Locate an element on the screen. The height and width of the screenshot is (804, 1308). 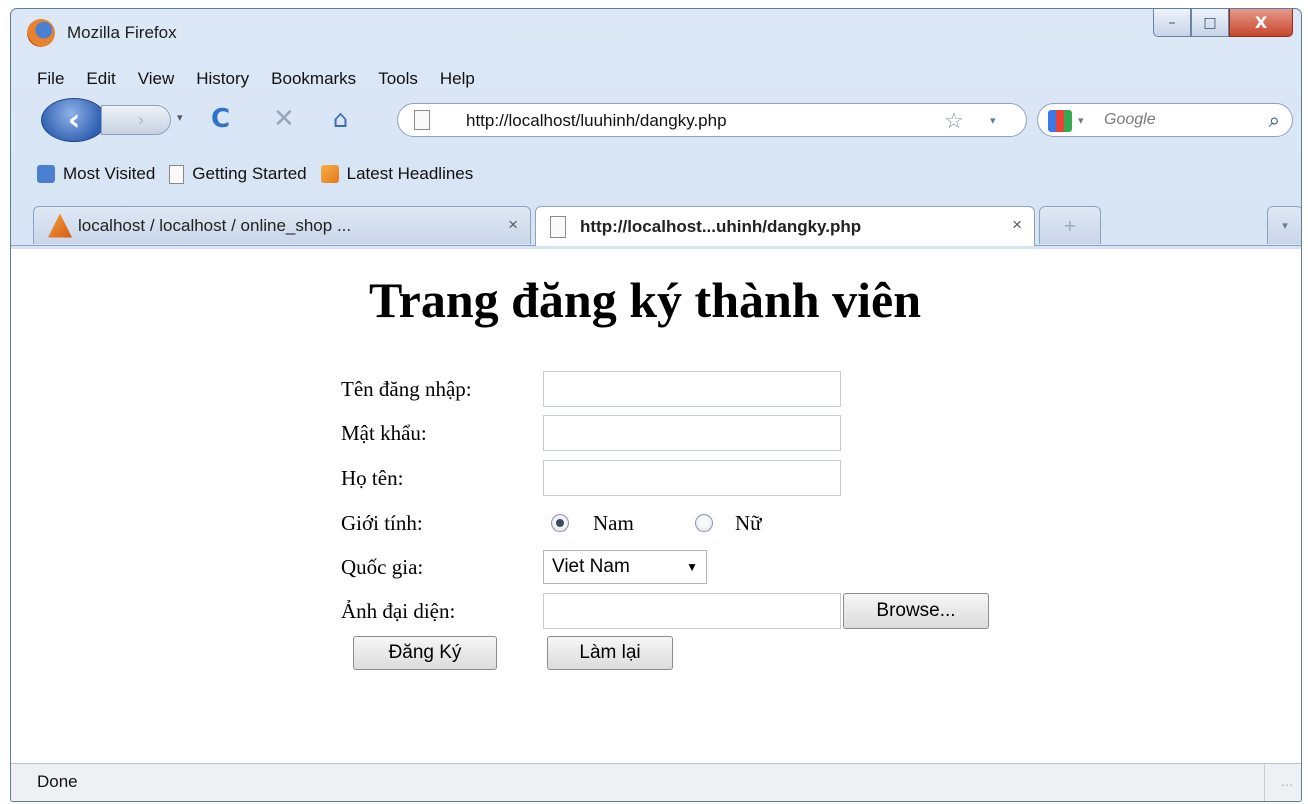
menu-tools: Tools is located at coordinates (398, 80).